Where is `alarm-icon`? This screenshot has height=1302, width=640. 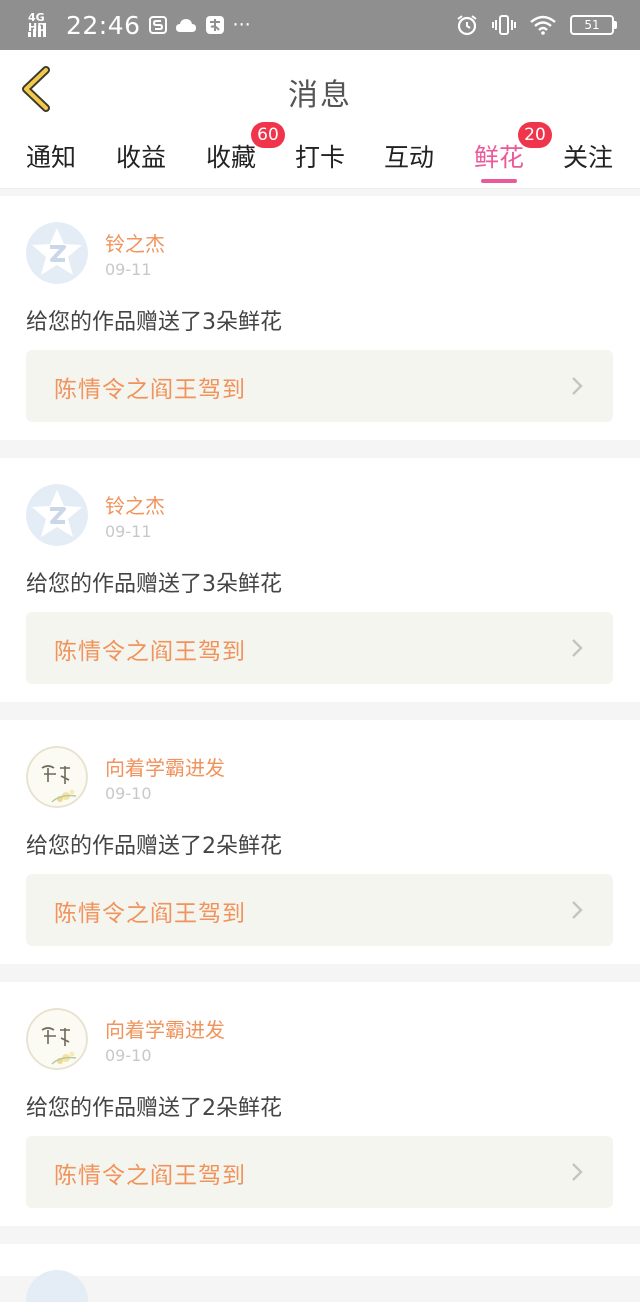 alarm-icon is located at coordinates (467, 25).